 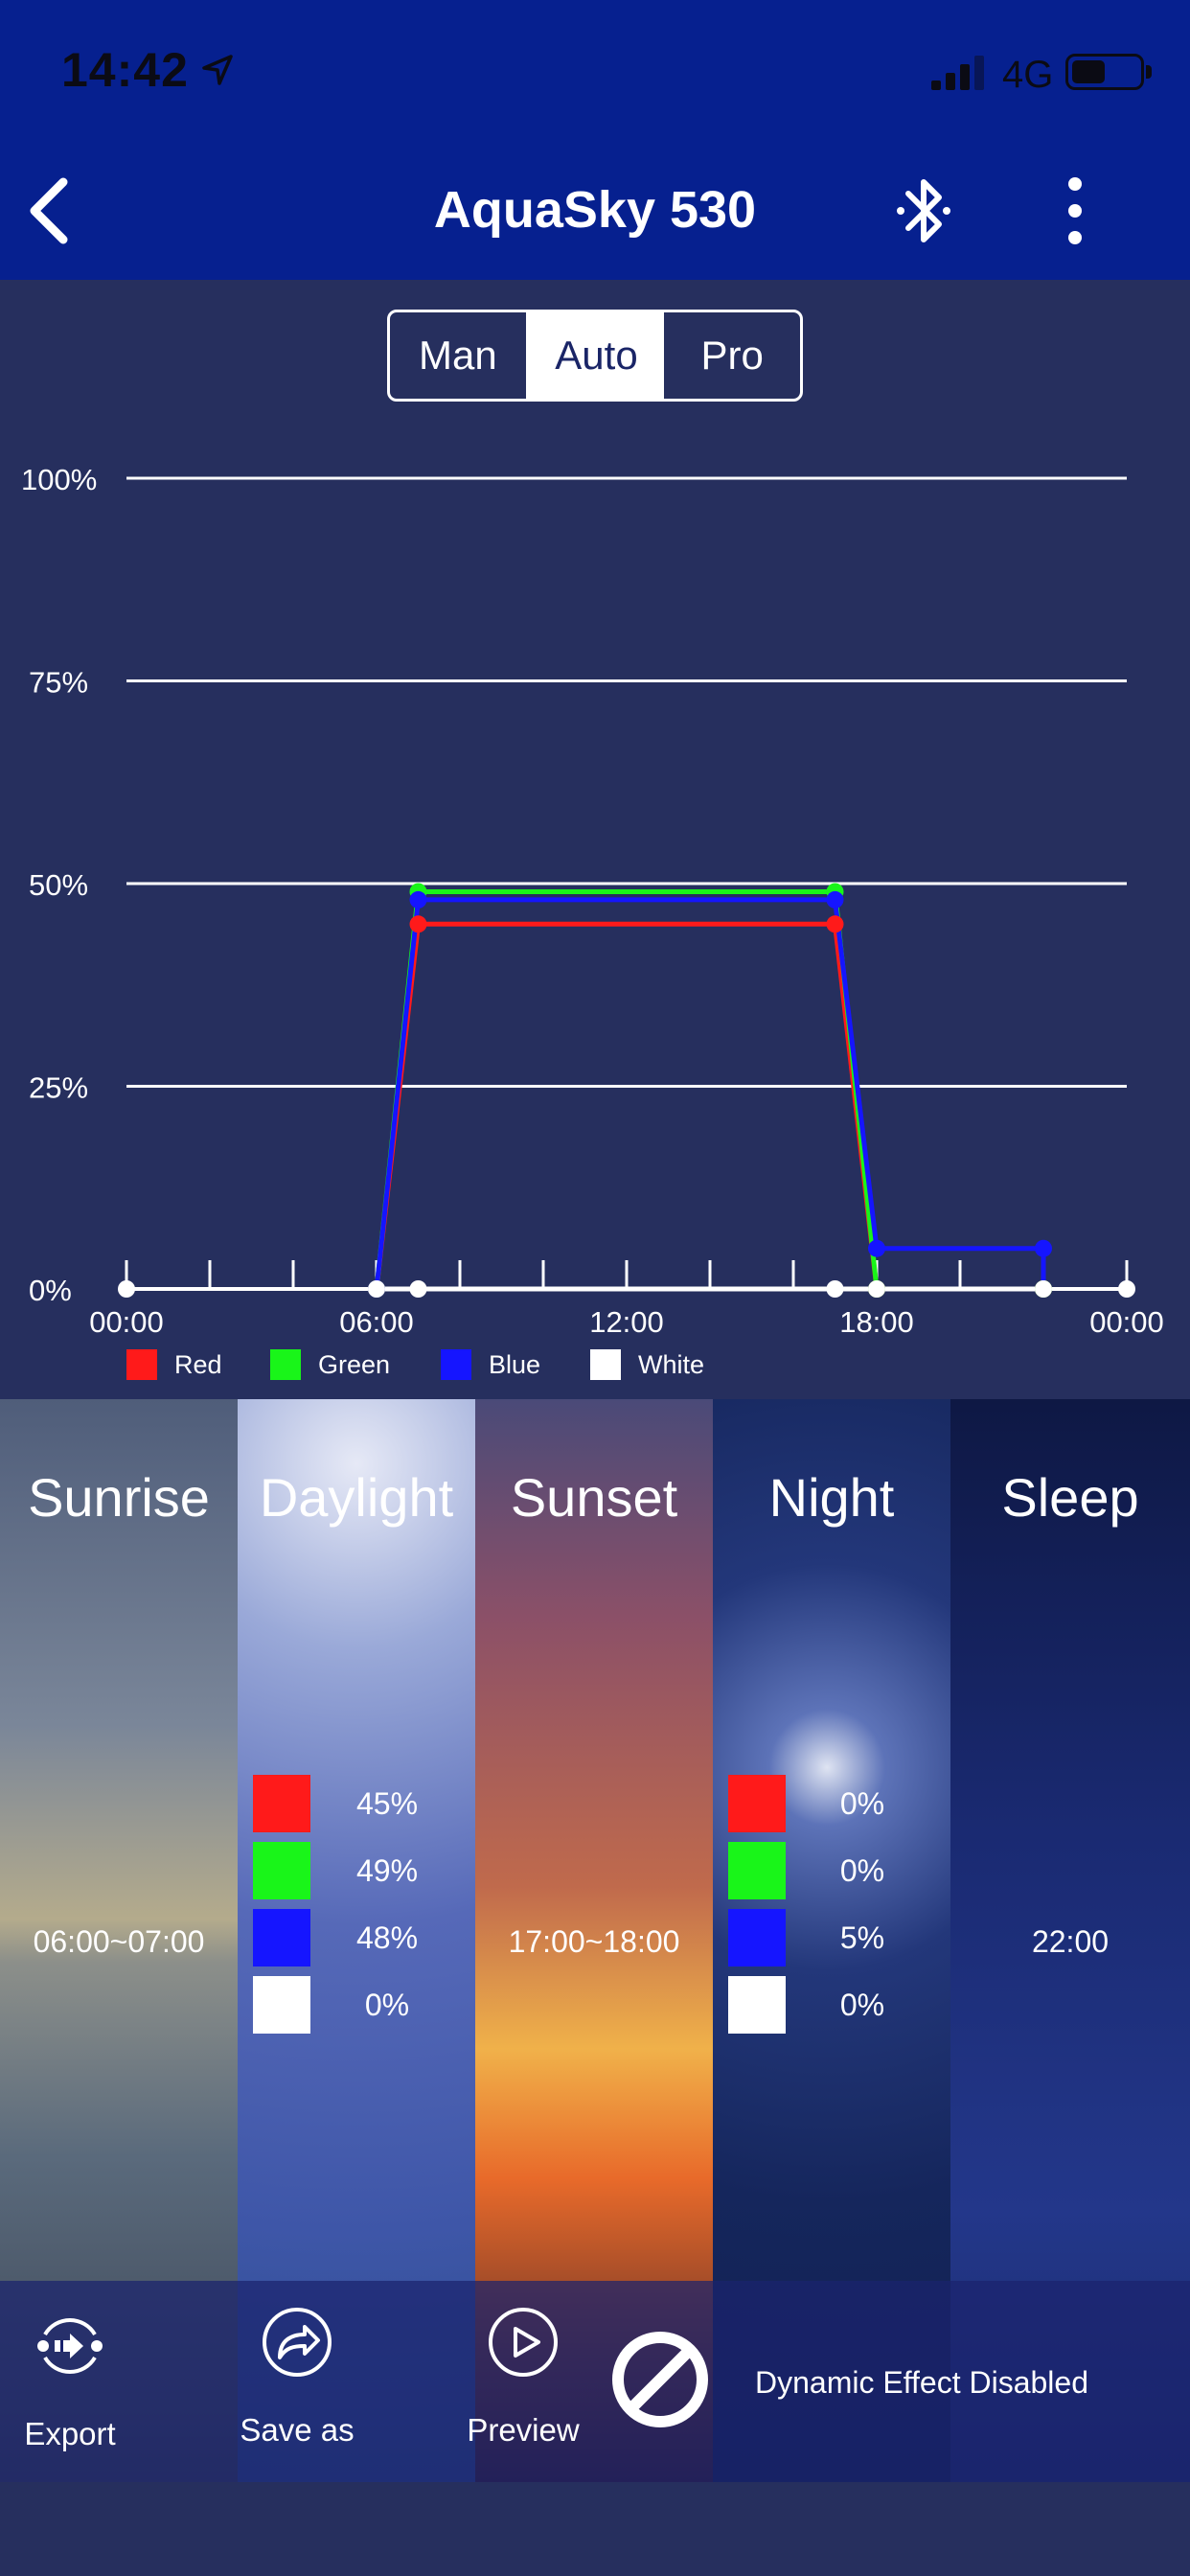 What do you see at coordinates (51, 1290) in the screenshot?
I see `y-tick-label: 0%` at bounding box center [51, 1290].